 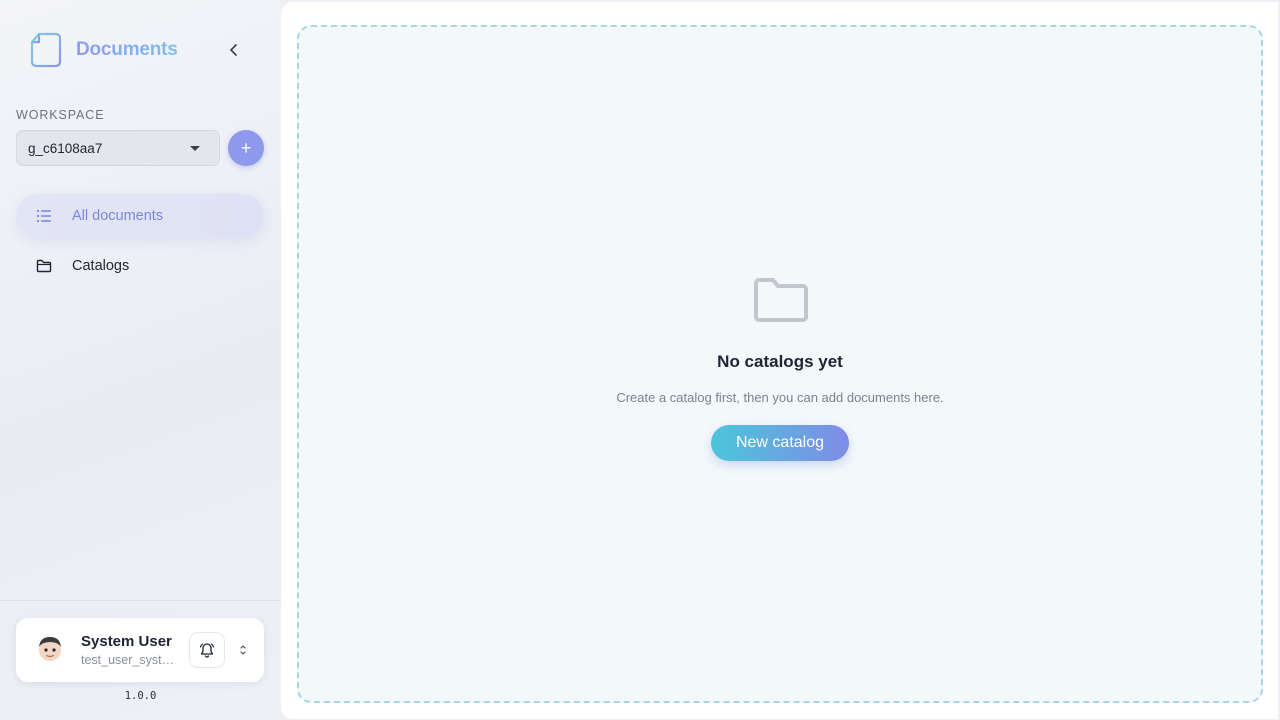 What do you see at coordinates (780, 443) in the screenshot?
I see `new-catalog-button: New catalog` at bounding box center [780, 443].